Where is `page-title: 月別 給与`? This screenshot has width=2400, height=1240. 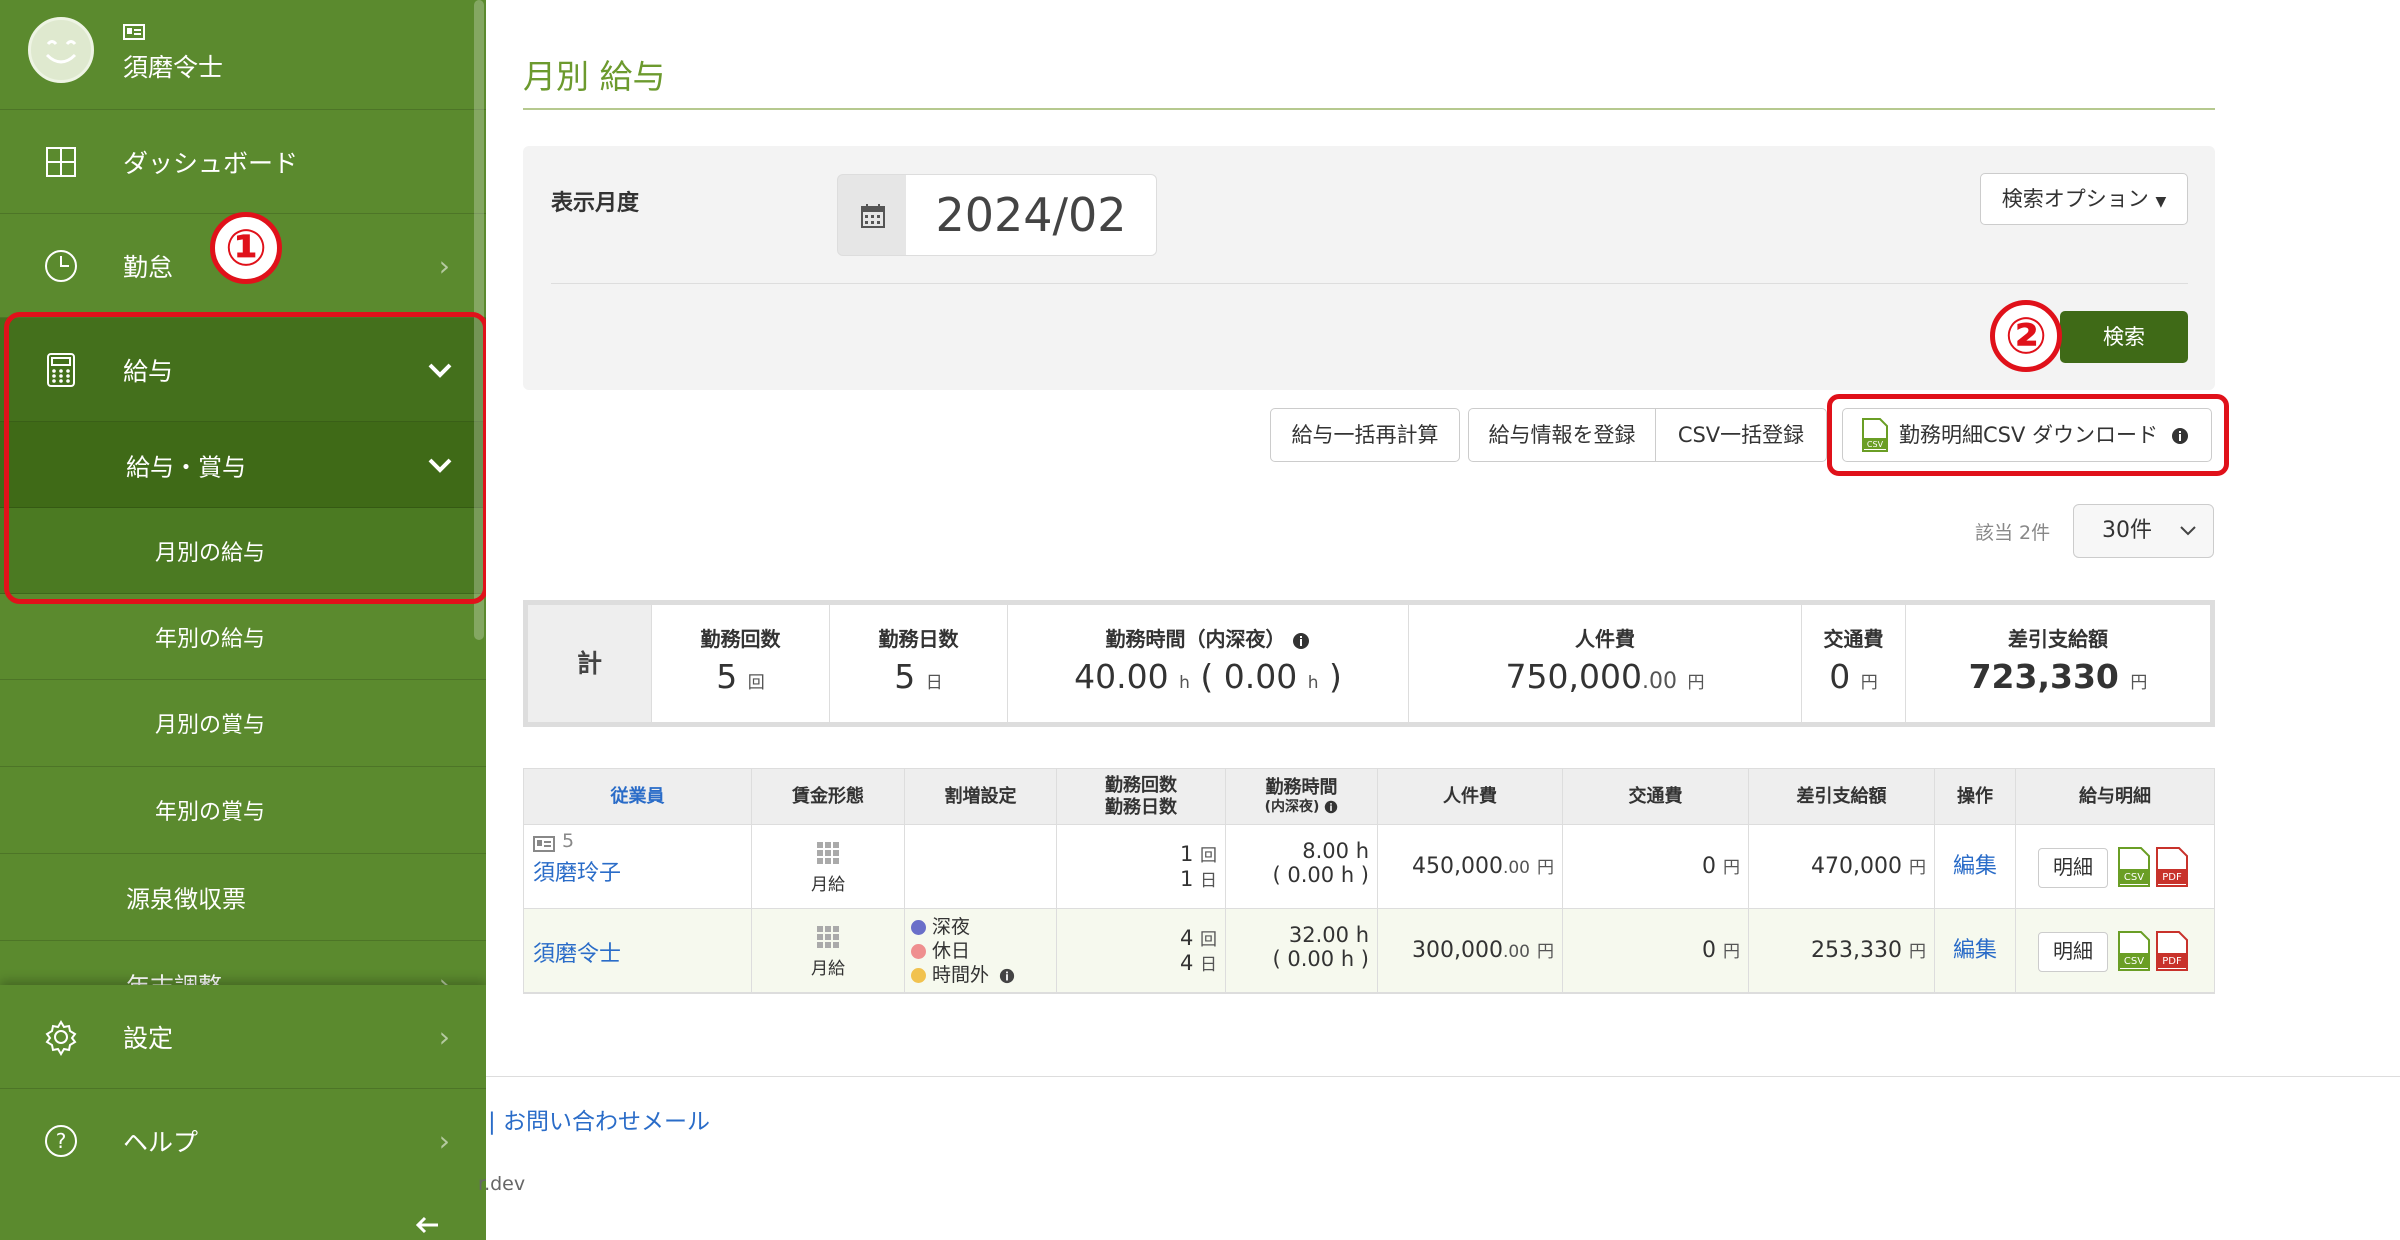 page-title: 月別 給与 is located at coordinates (594, 76).